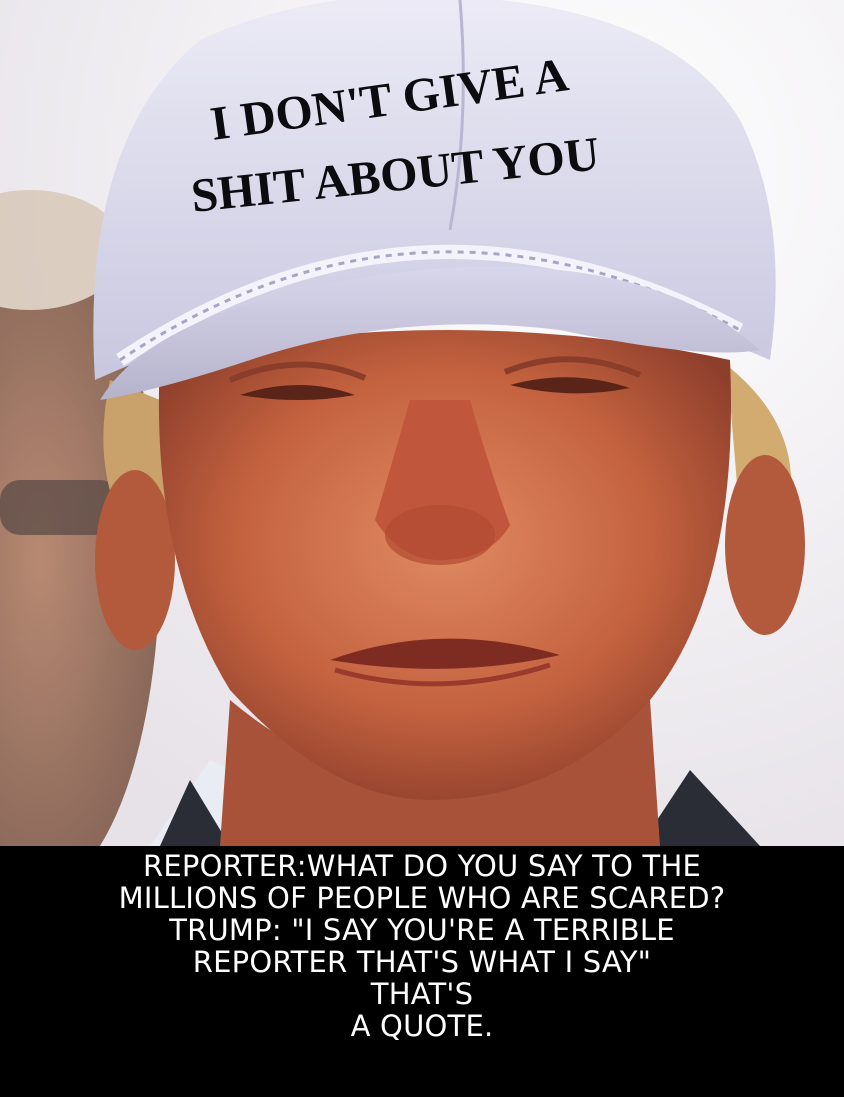 The width and height of the screenshot is (844, 1097). What do you see at coordinates (425, 122) in the screenshot?
I see `cap-slogan: I DON'T GIVE A SHIT ABOUT YOU` at bounding box center [425, 122].